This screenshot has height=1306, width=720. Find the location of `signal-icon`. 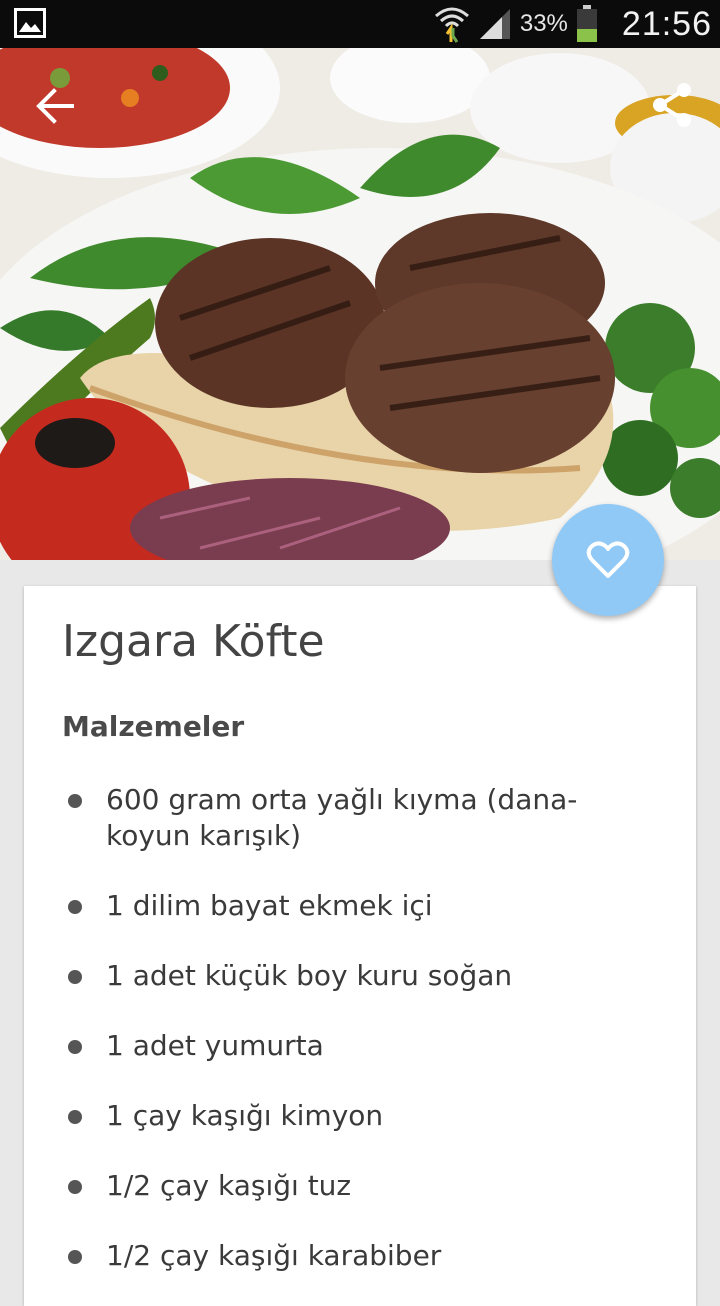

signal-icon is located at coordinates (494, 24).